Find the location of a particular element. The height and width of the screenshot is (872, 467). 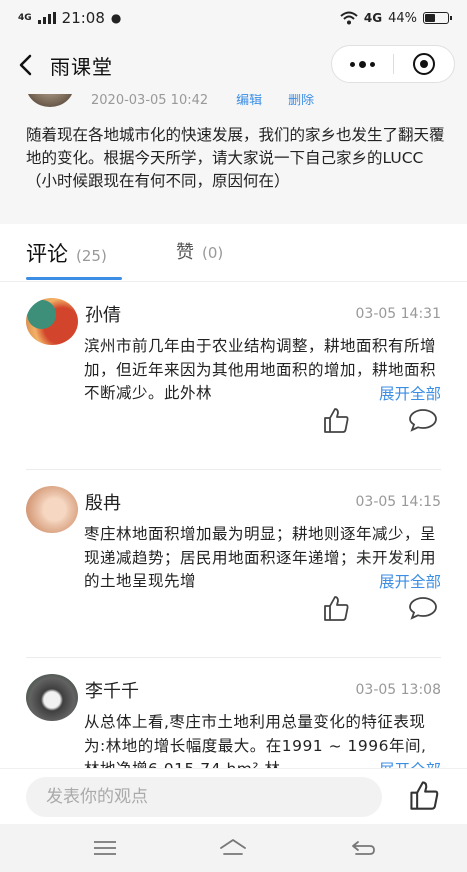

more-button is located at coordinates (362, 64).